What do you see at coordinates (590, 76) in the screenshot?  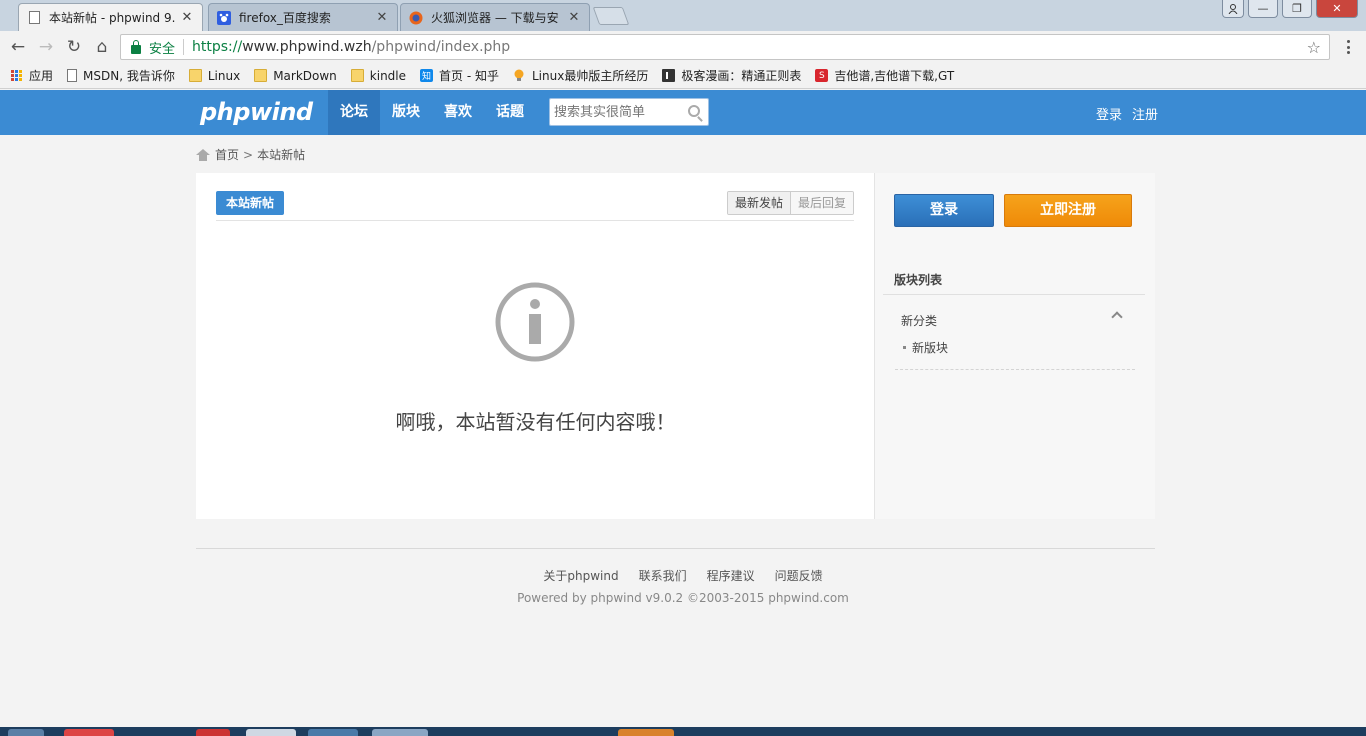 I see `bookmark-label: Linux最帅版主所经历` at bounding box center [590, 76].